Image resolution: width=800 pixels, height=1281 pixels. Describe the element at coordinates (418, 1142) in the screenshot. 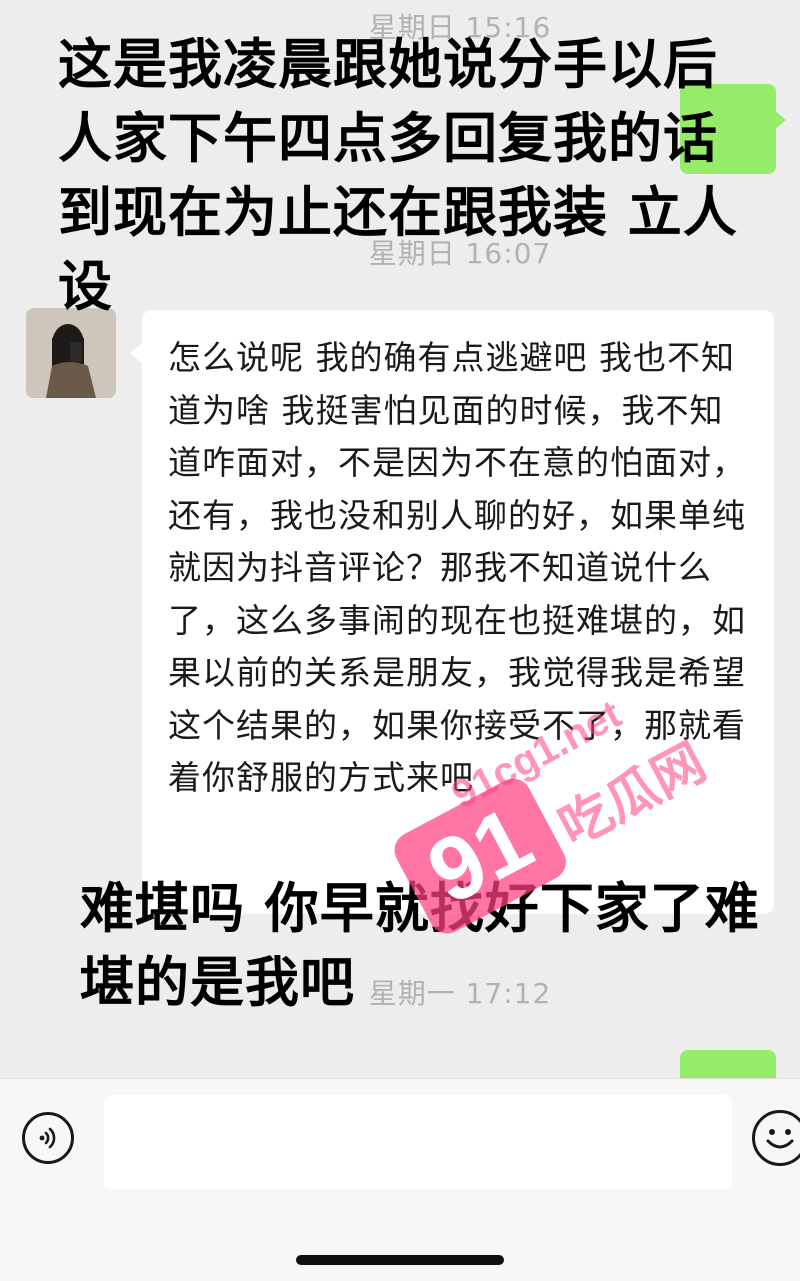

I see `message-input` at that location.